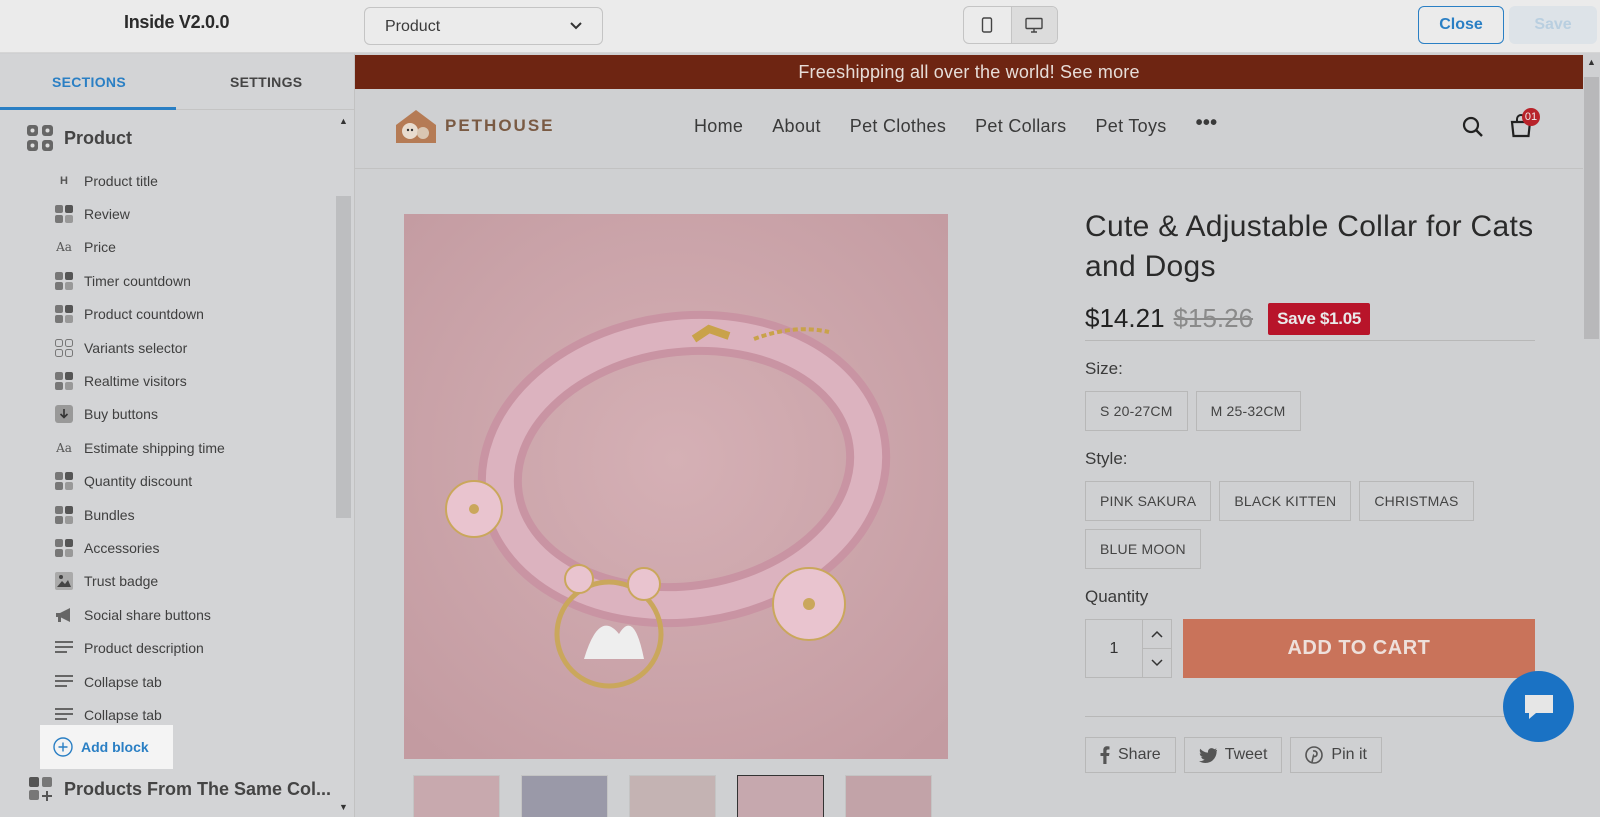 The width and height of the screenshot is (1600, 817). What do you see at coordinates (1314, 755) in the screenshot?
I see `pinterest-icon` at bounding box center [1314, 755].